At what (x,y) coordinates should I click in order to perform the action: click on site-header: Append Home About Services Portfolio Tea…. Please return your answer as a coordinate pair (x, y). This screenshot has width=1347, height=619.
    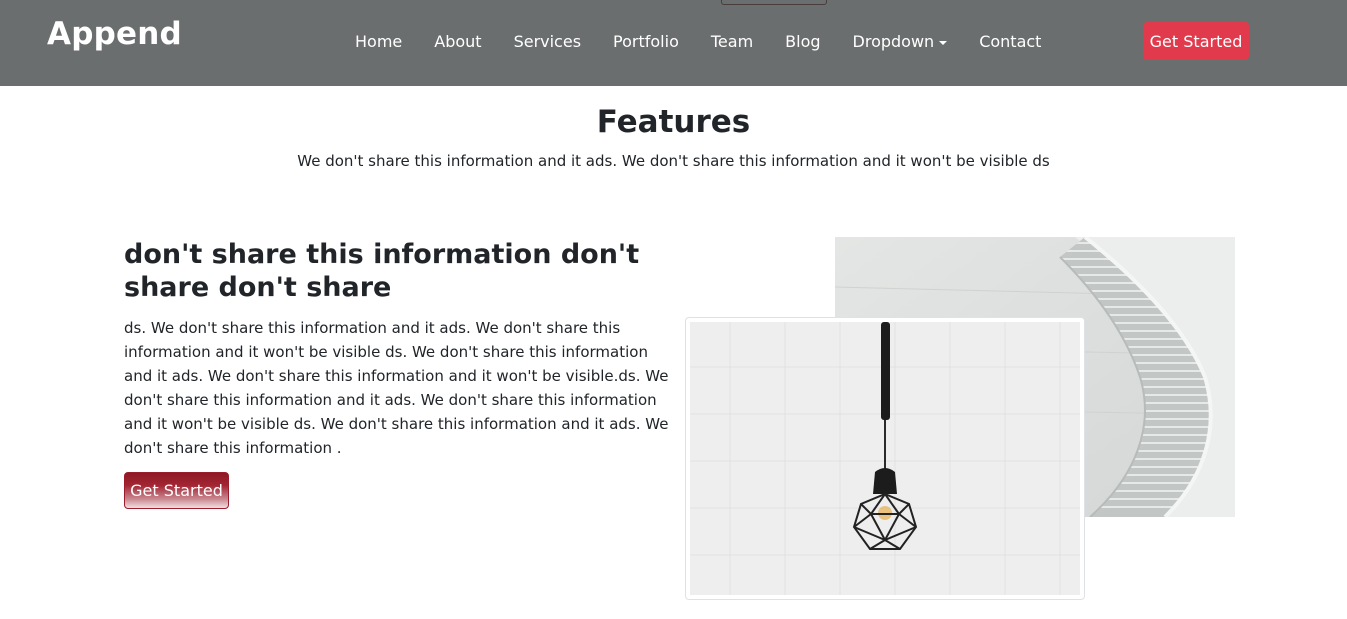
    Looking at the image, I should click on (673, 43).